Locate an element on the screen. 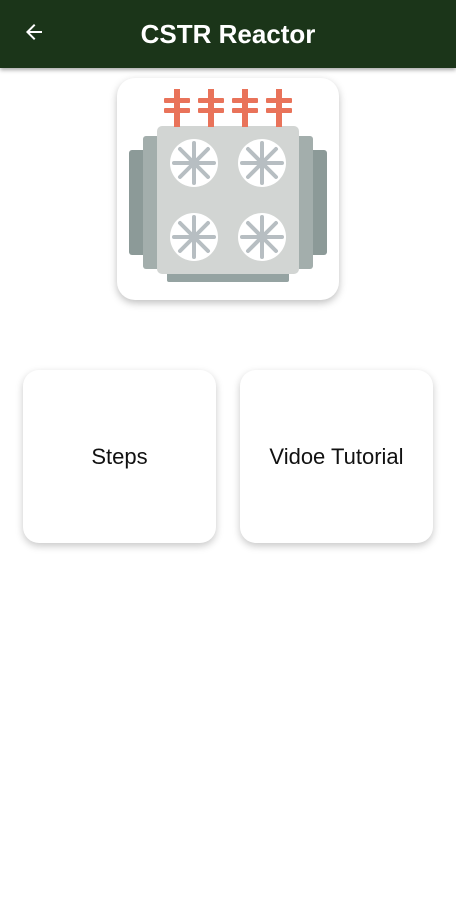 The height and width of the screenshot is (900, 456). video-tutorial-button: Vidoe Tutorial is located at coordinates (336, 456).